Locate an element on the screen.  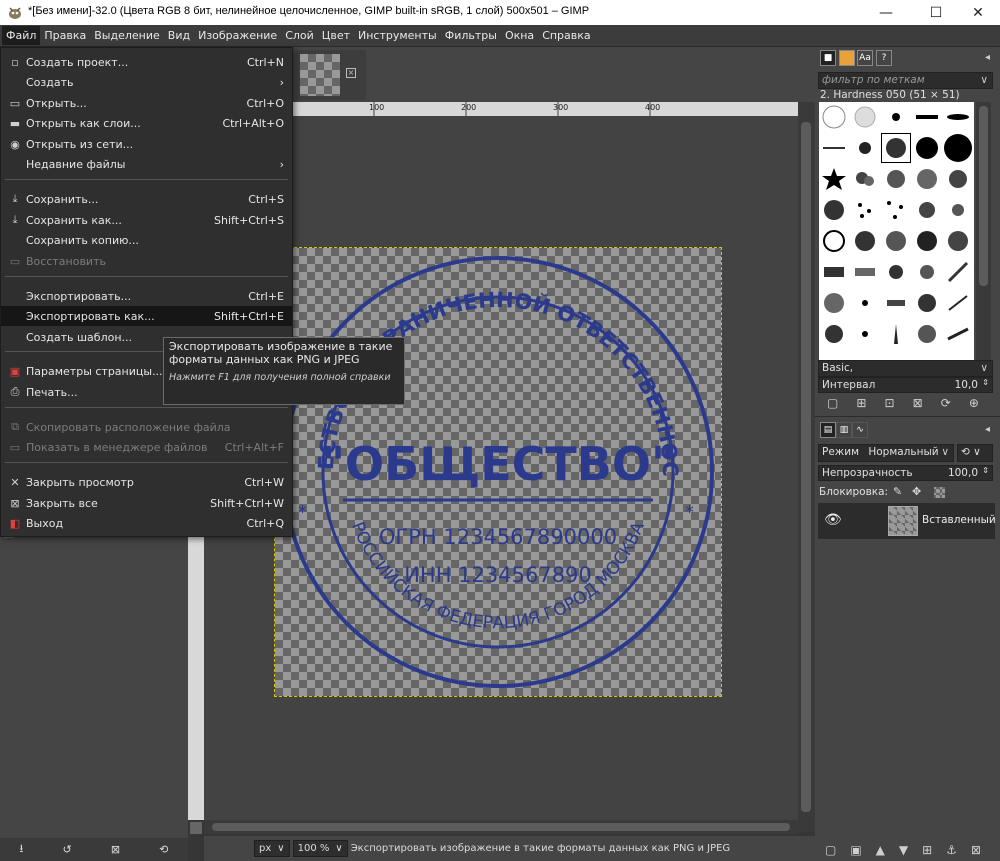
eye-icon: 👁 is located at coordinates (833, 520).